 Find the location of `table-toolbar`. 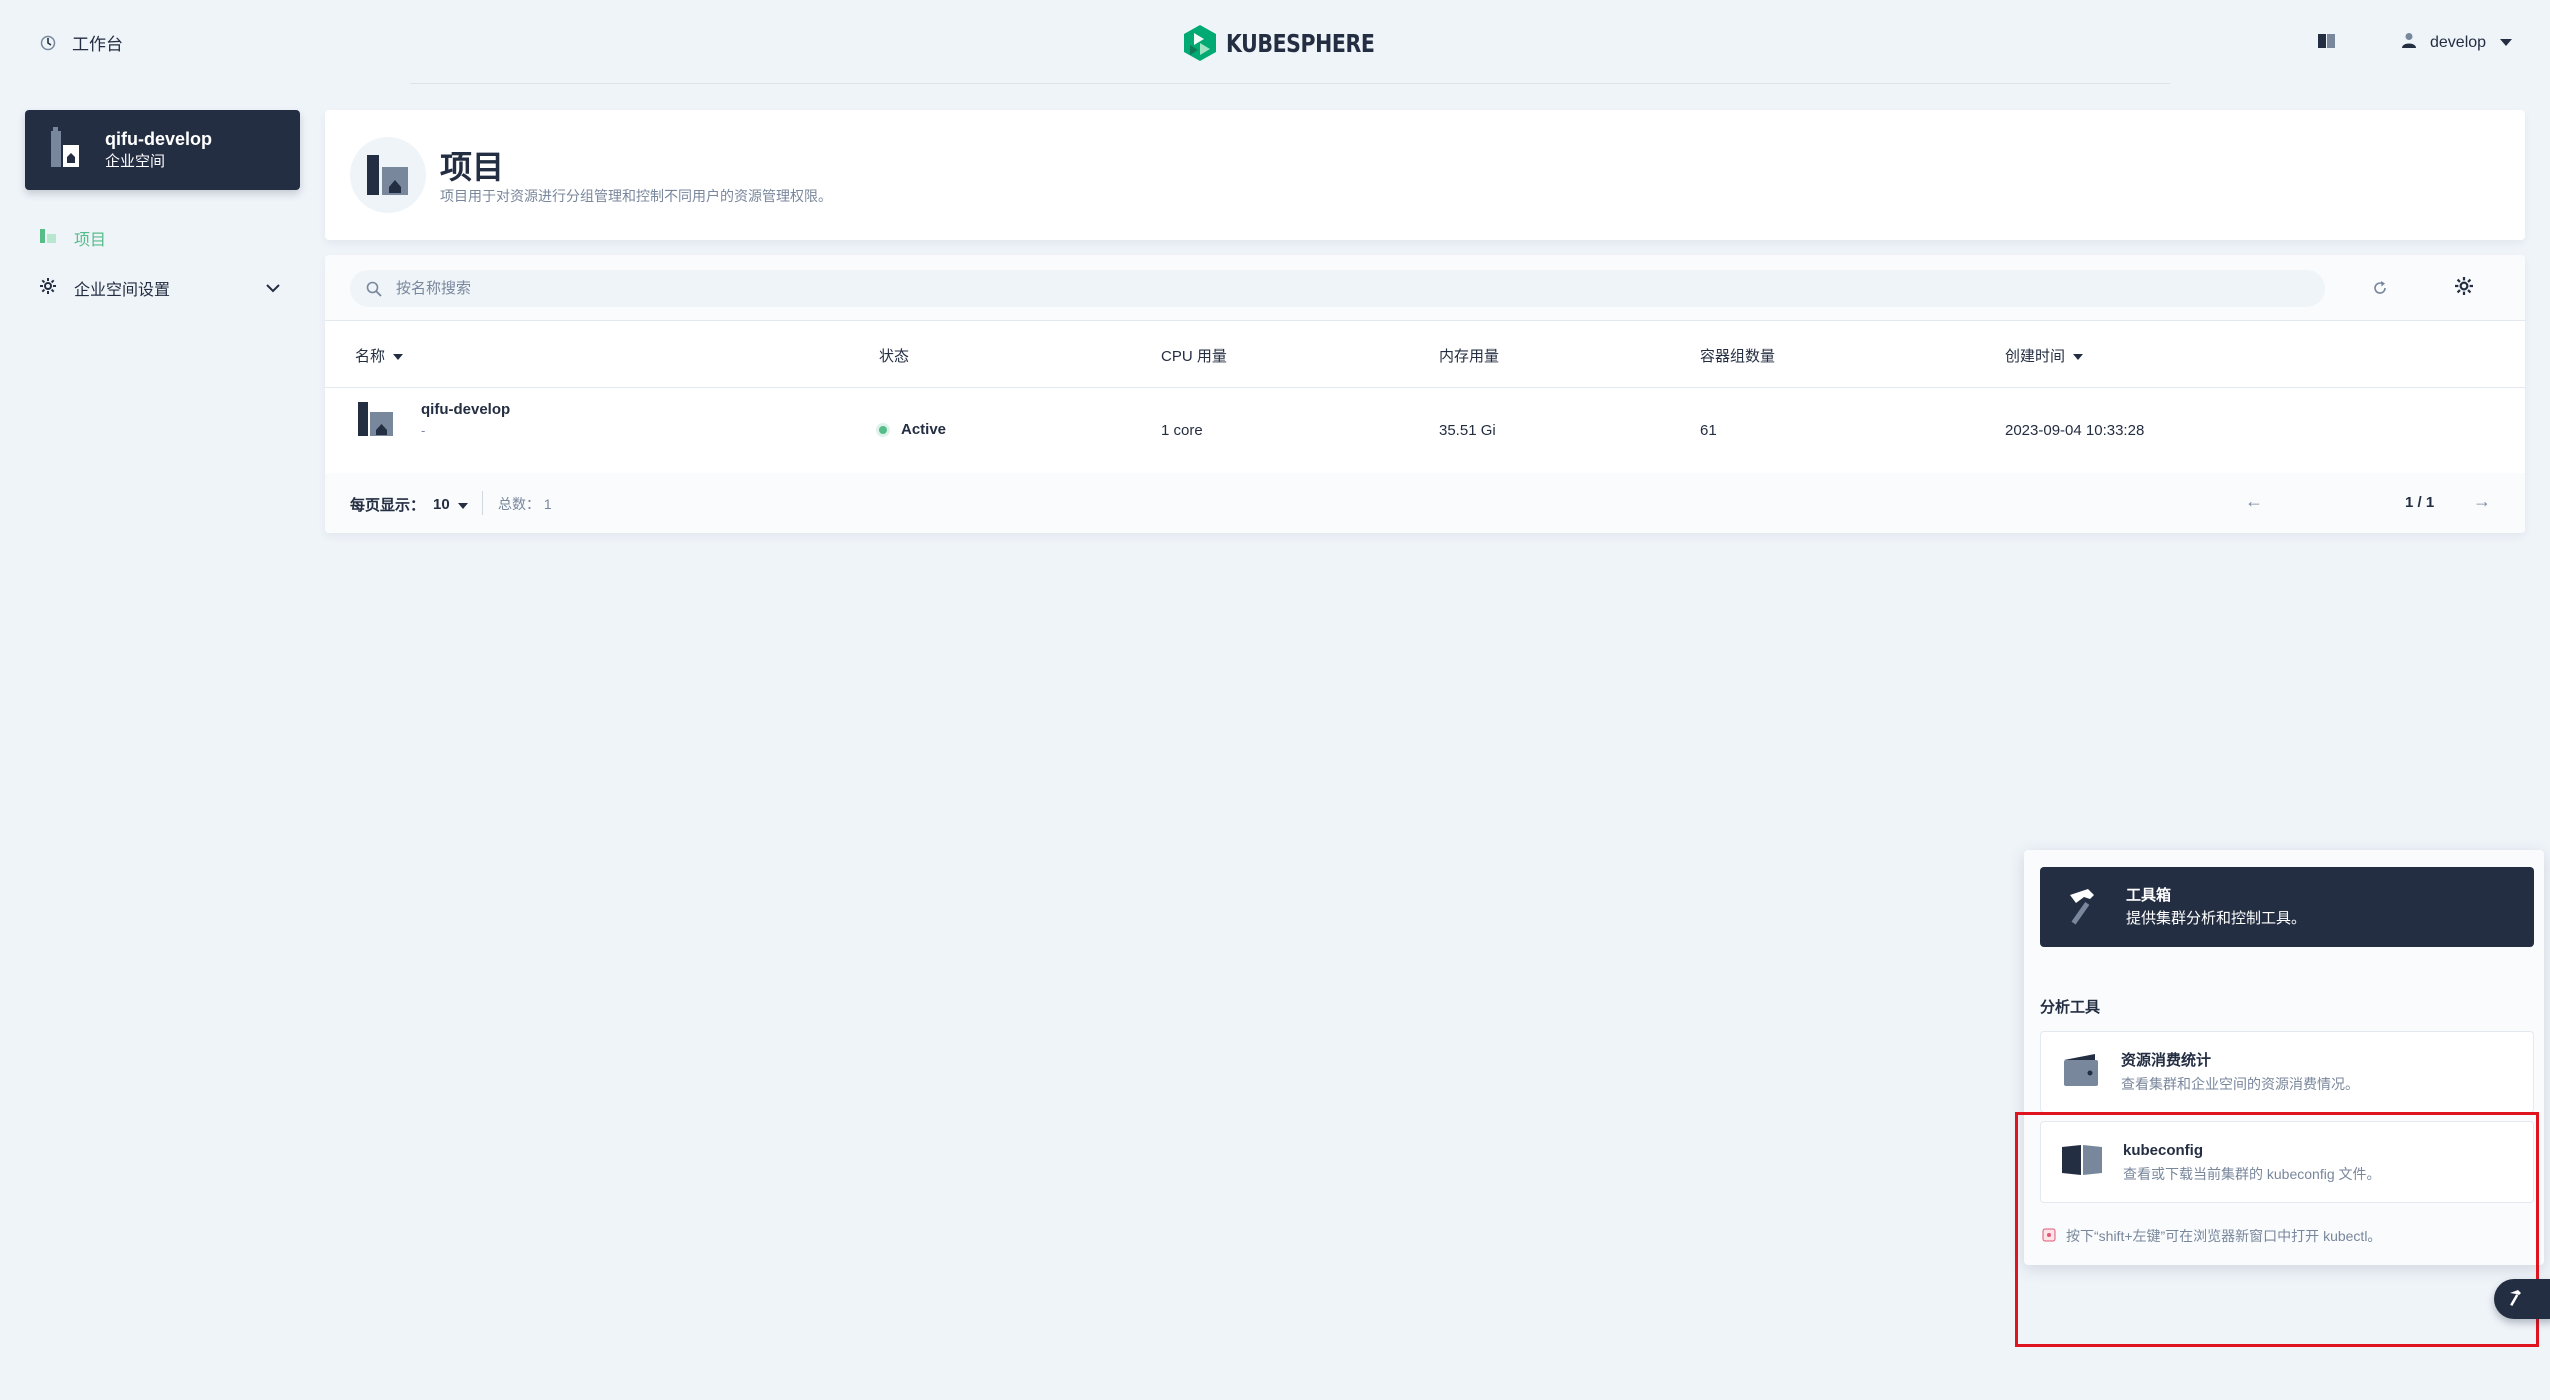

table-toolbar is located at coordinates (1425, 288).